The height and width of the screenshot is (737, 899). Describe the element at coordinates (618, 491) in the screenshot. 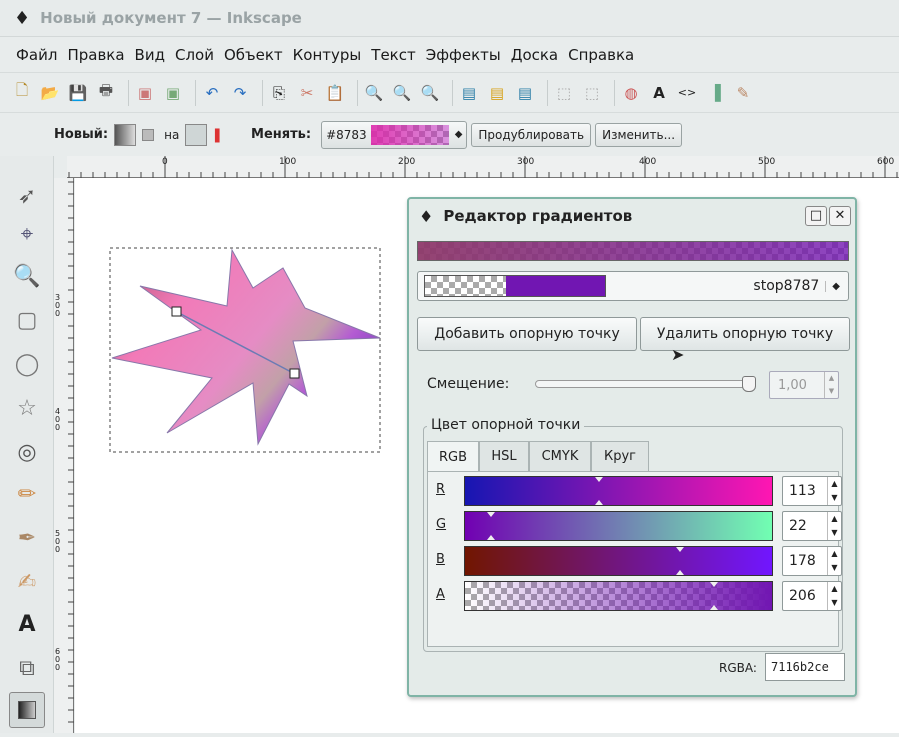

I see `channel-r-slider` at that location.